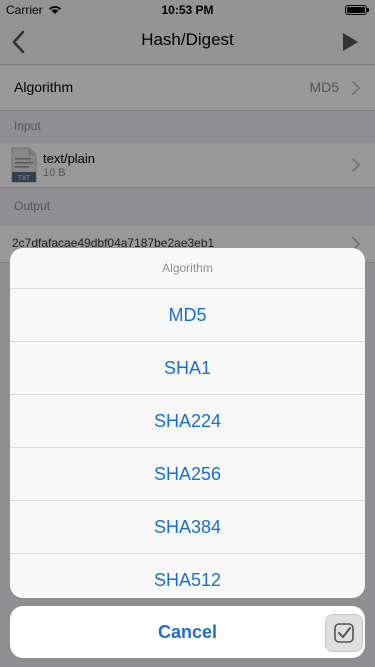 The height and width of the screenshot is (667, 375). I want to click on app-badge-icon, so click(344, 633).